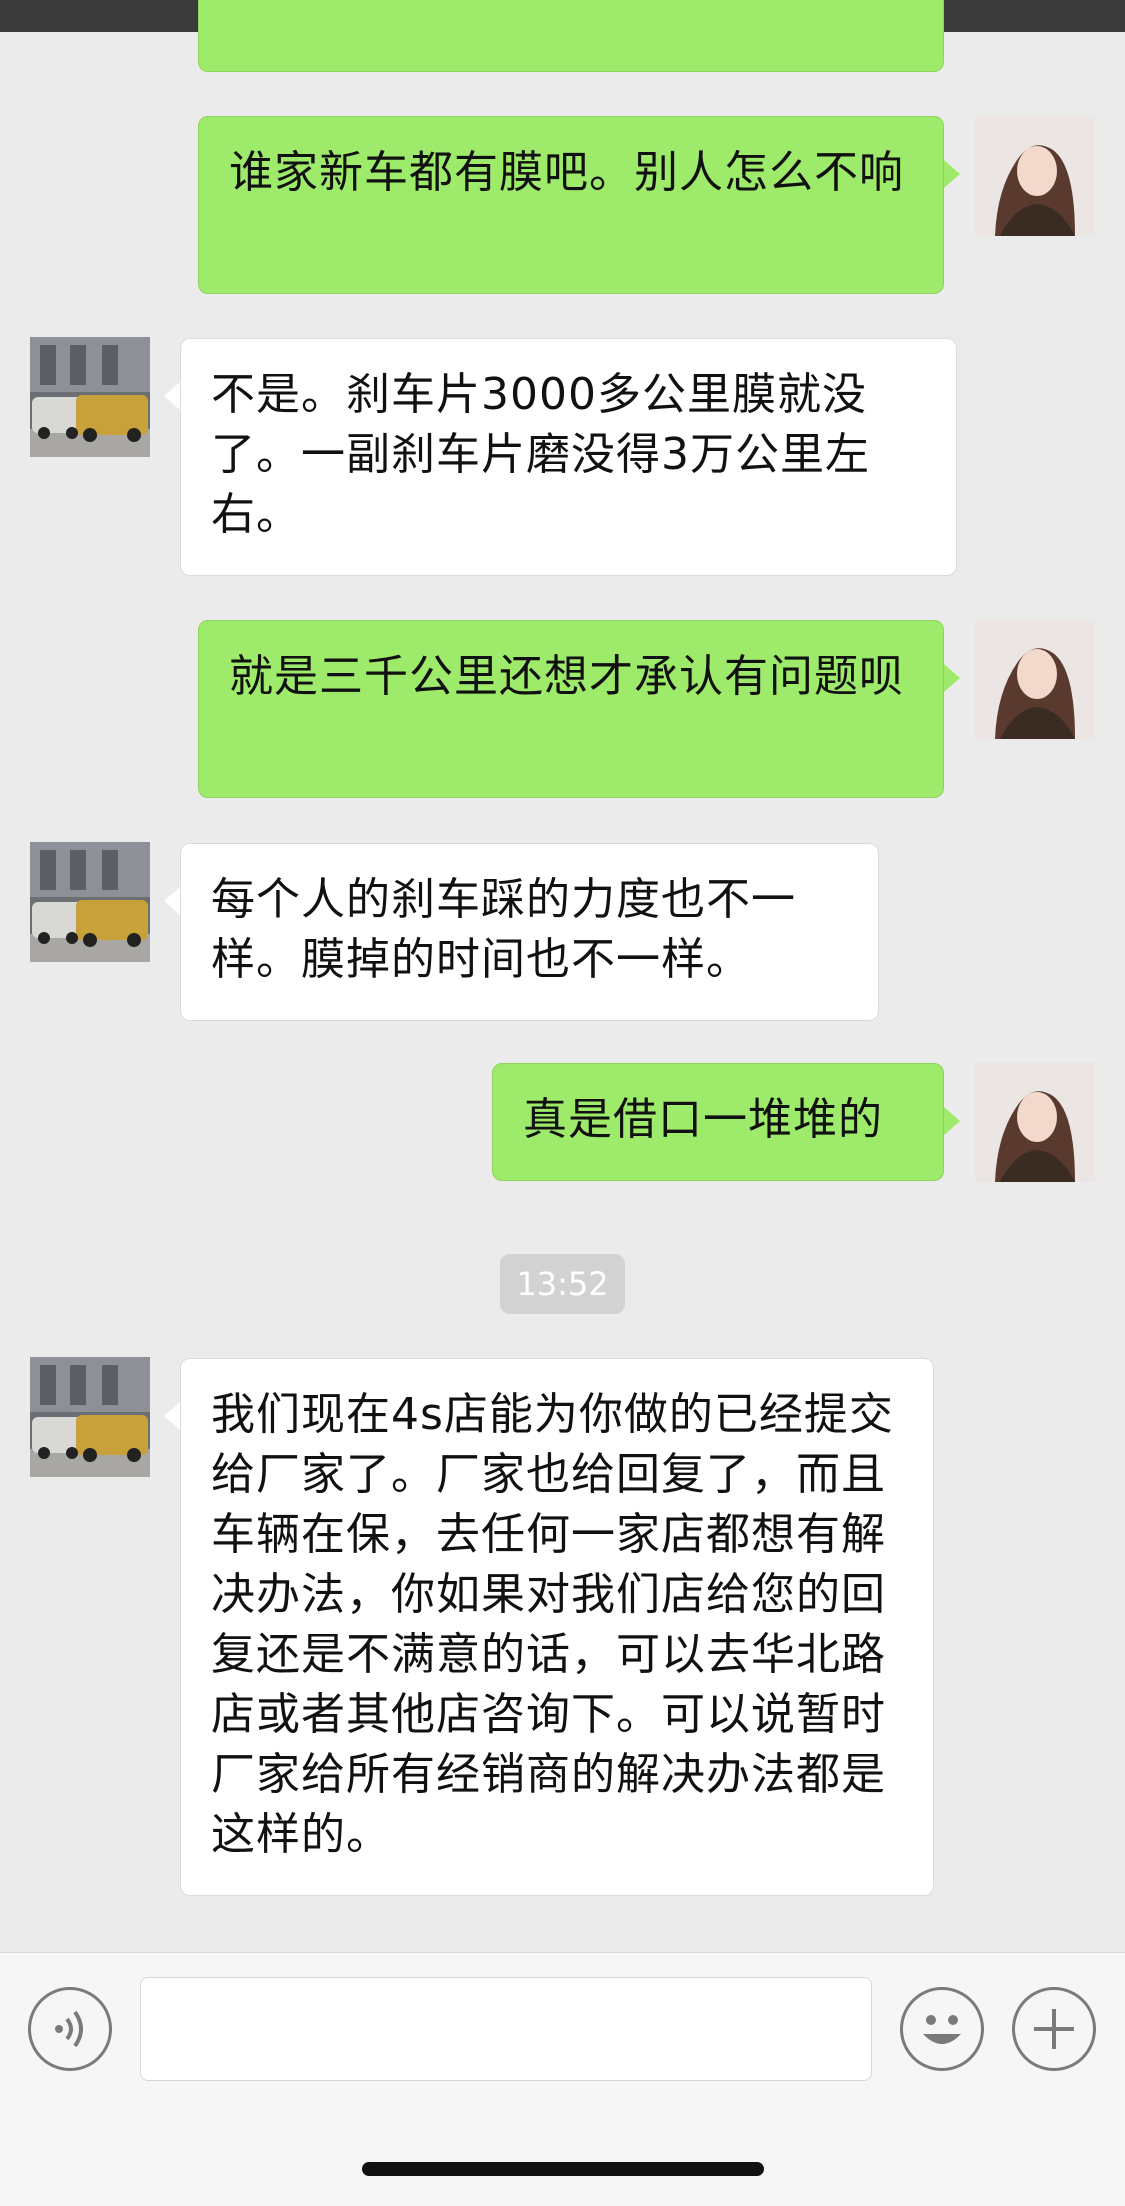 The image size is (1125, 2206). What do you see at coordinates (566, 676) in the screenshot?
I see `message-text: 就是三千公里还想才承认有问题呗` at bounding box center [566, 676].